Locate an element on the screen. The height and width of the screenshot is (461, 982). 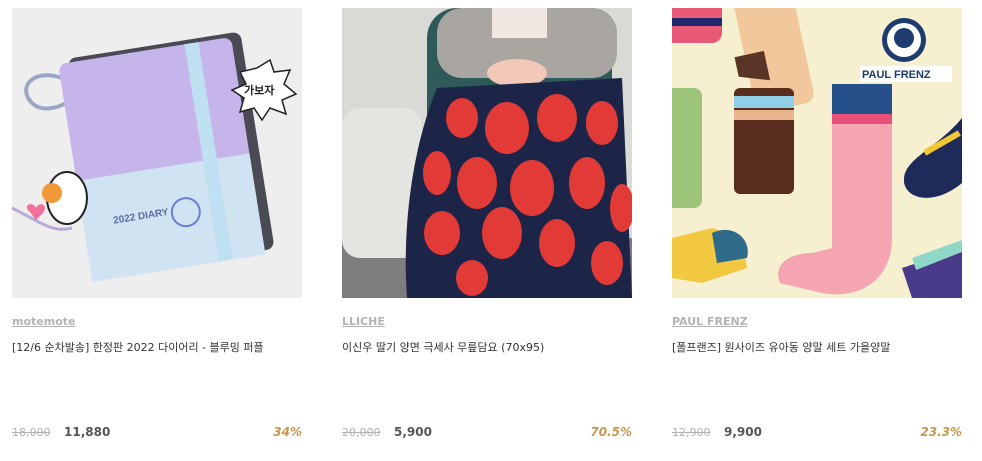
product-name: 이신우 딸기 양면 극세사 무릎담요 (70x95) is located at coordinates (443, 347).